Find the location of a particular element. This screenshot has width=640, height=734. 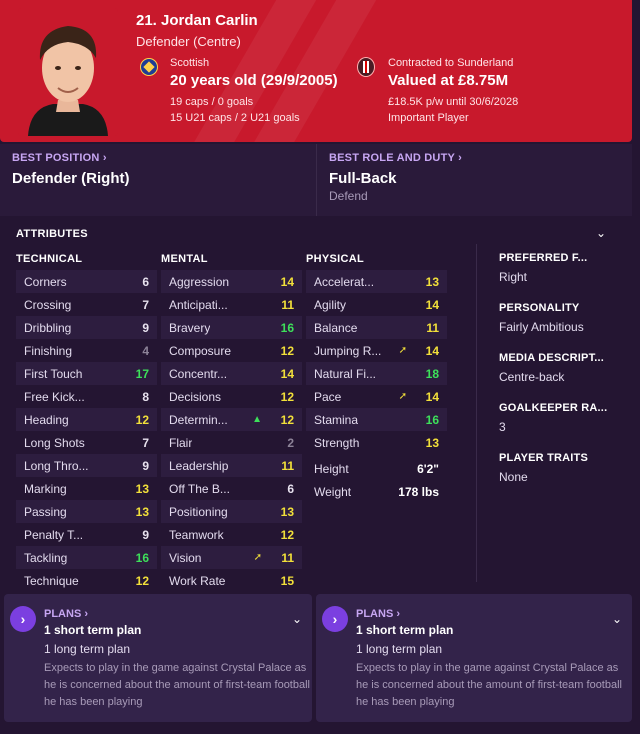

attribute-row: Determin... 12 ▲ is located at coordinates (231, 419).